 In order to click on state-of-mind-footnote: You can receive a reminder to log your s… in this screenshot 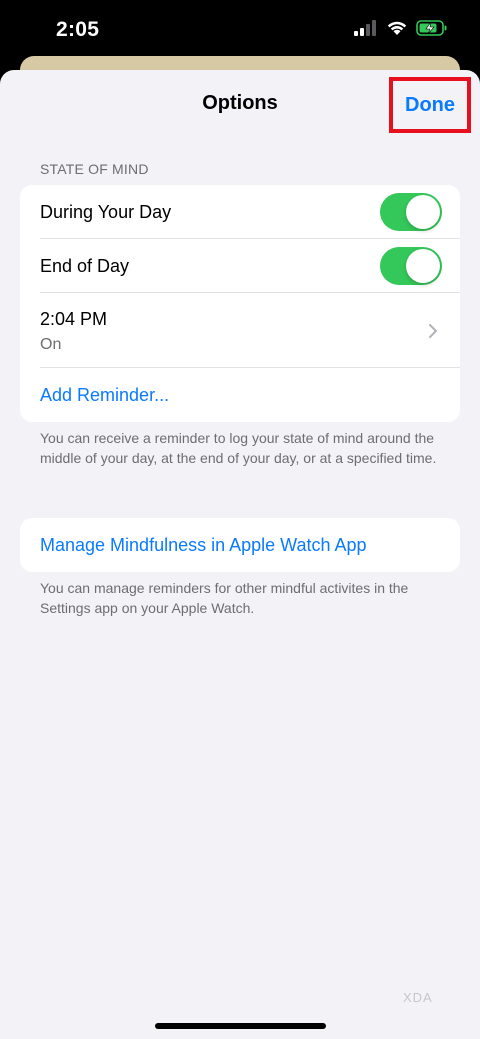, I will do `click(238, 448)`.